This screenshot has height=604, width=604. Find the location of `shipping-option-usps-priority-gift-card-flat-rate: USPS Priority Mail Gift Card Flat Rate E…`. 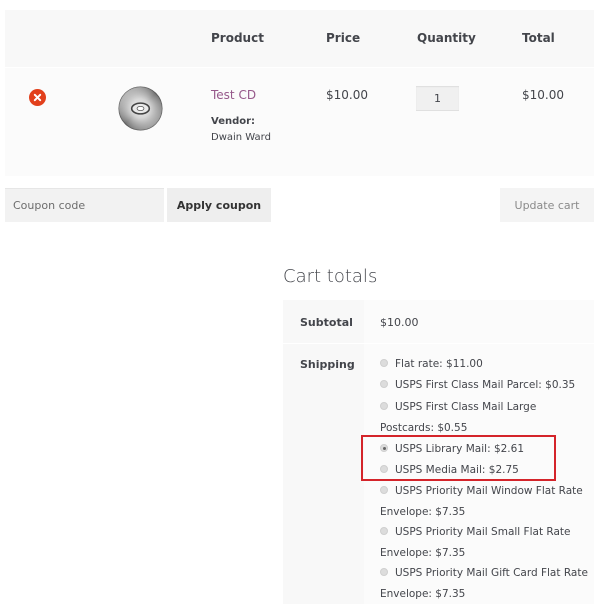

shipping-option-usps-priority-gift-card-flat-rate: USPS Priority Mail Gift Card Flat Rate E… is located at coordinates (484, 583).